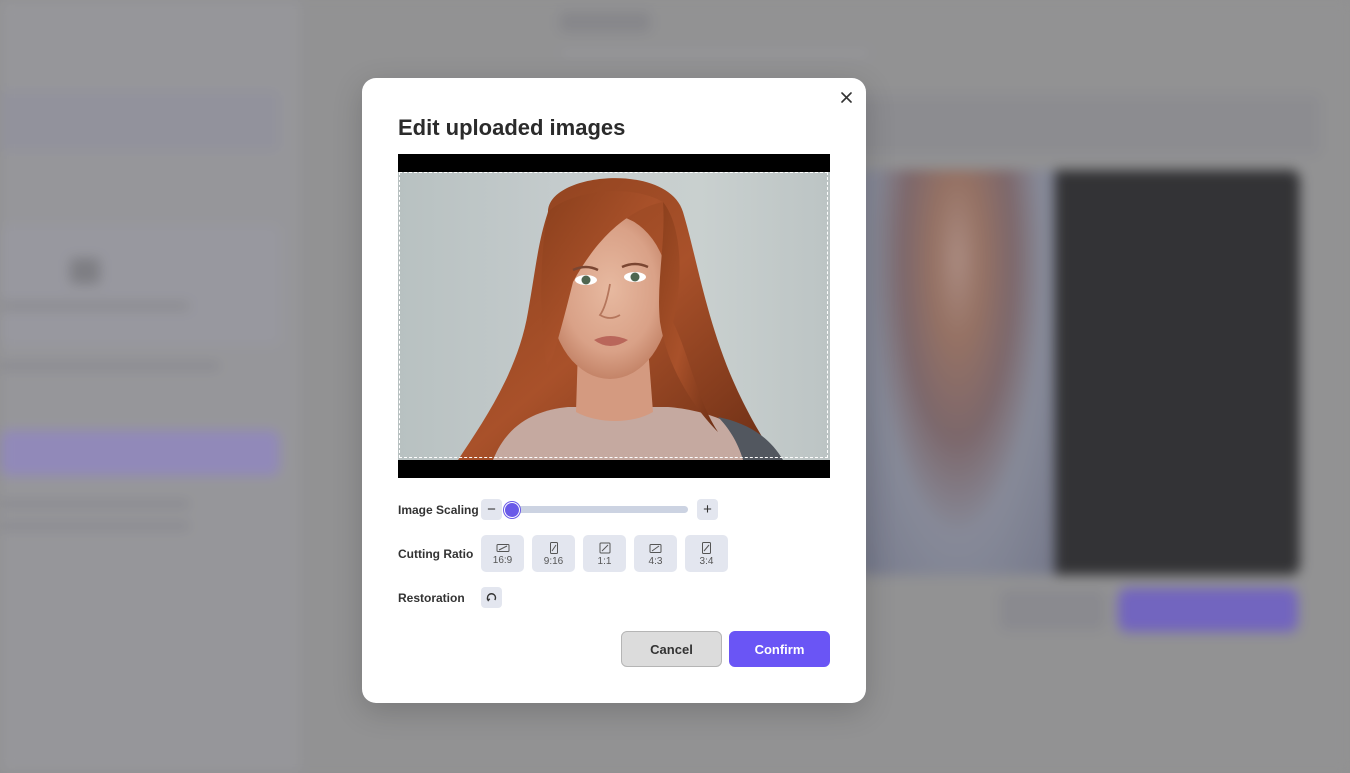 This screenshot has height=773, width=1350. I want to click on image-edit-canvas, so click(614, 316).